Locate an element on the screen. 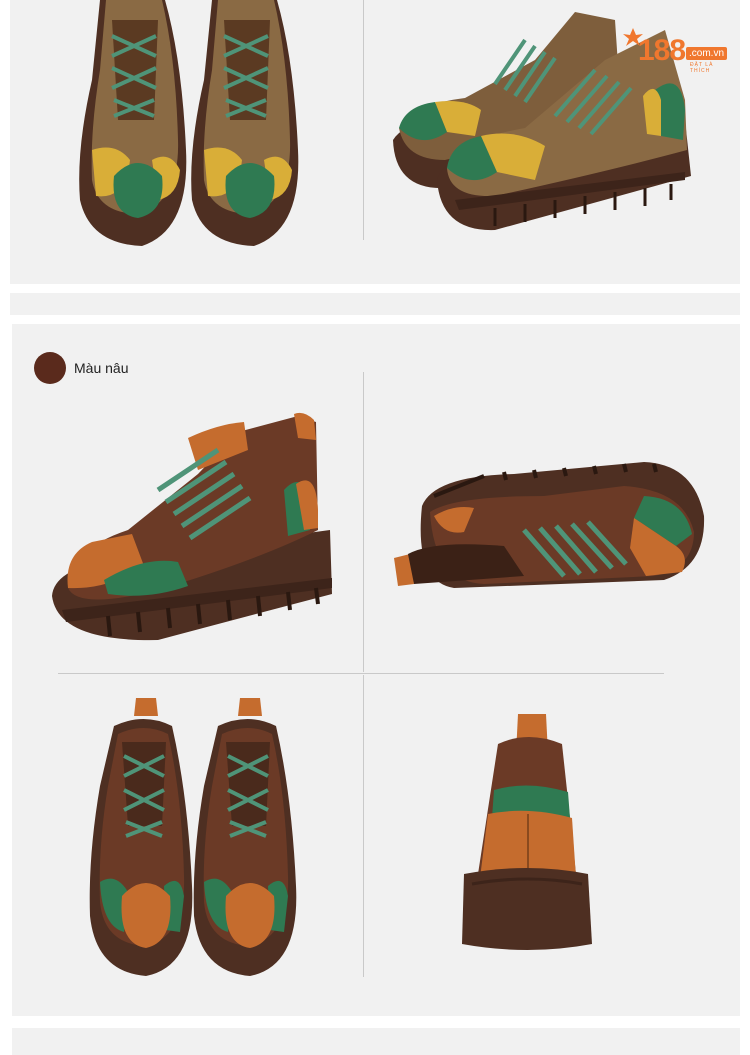  brown-shoe-sole-image is located at coordinates (549, 525).